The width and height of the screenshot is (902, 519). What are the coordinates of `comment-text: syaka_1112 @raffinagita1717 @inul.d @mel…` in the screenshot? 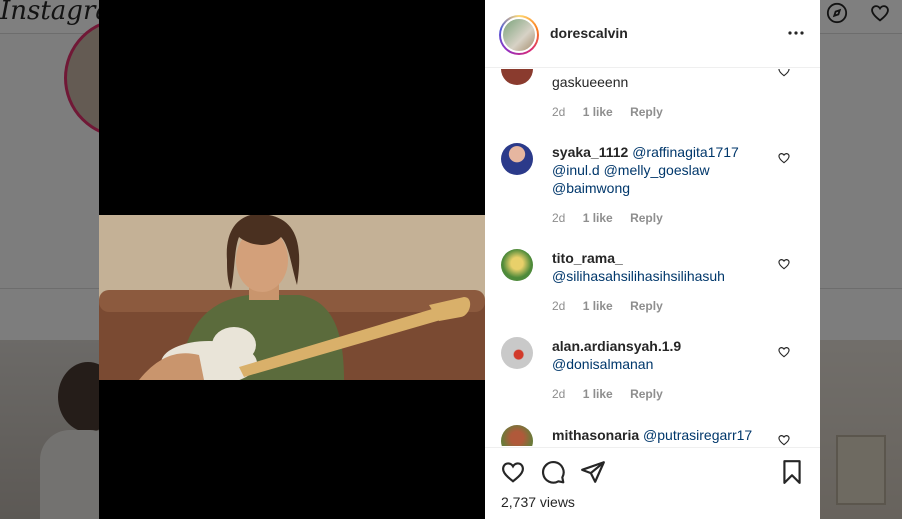 It's located at (663, 170).